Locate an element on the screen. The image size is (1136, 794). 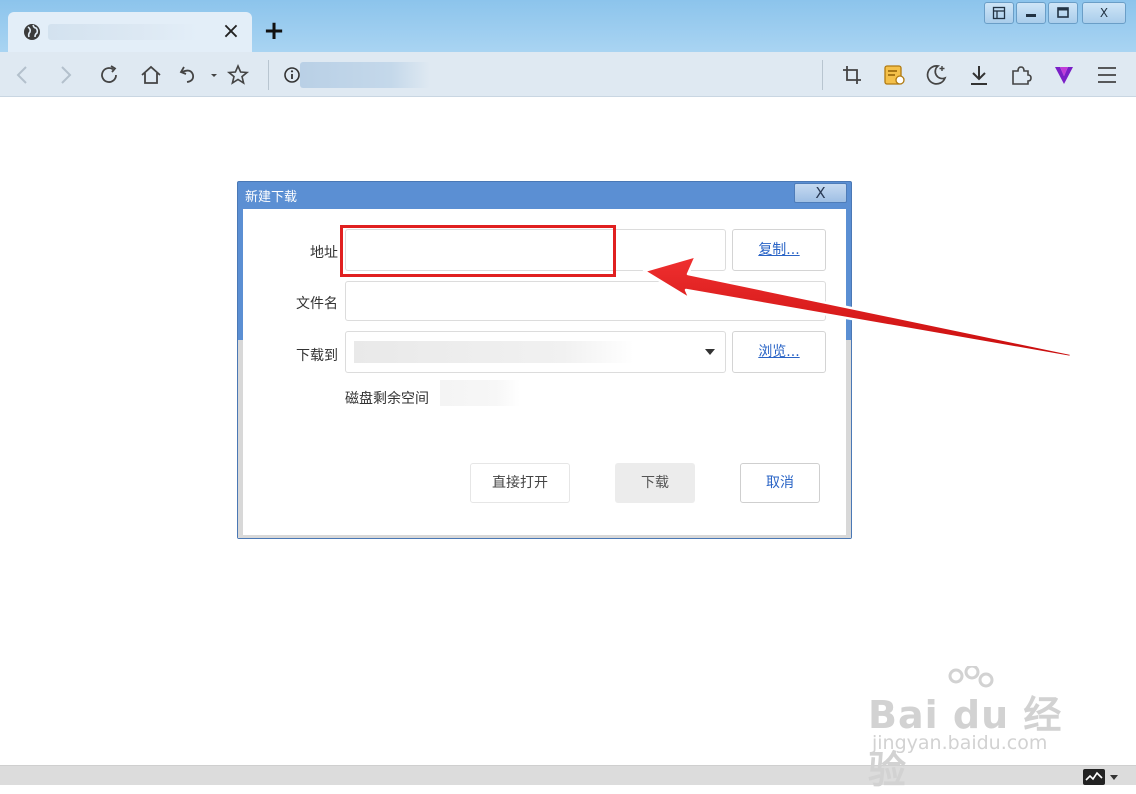
disk-space-label: 磁盘剩余空间 is located at coordinates (387, 399).